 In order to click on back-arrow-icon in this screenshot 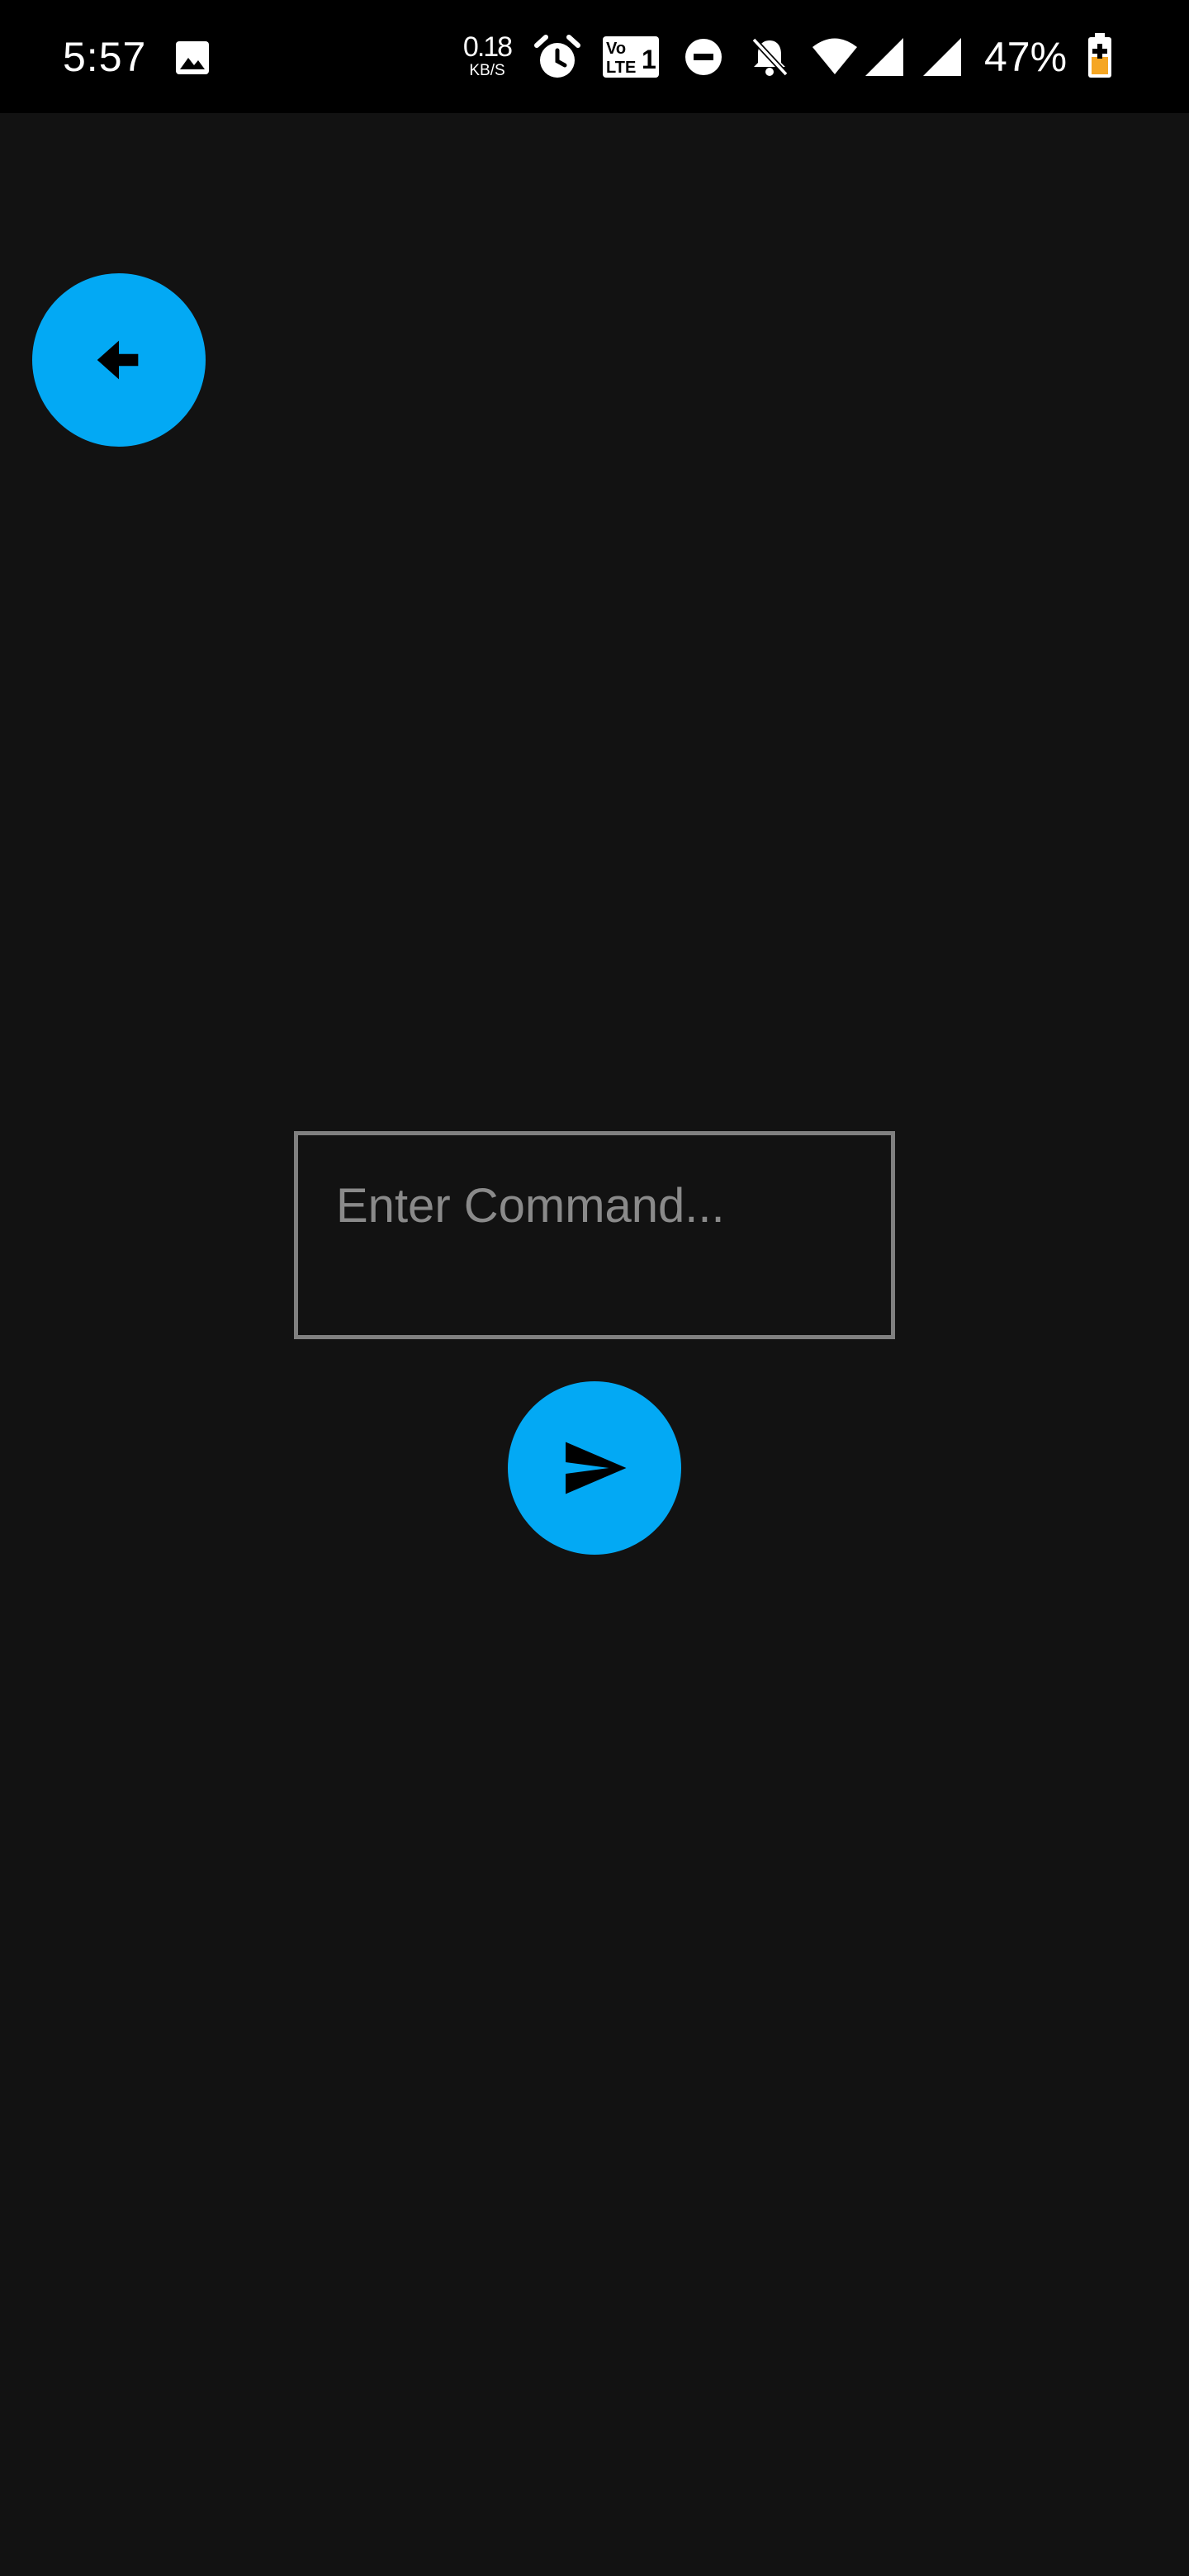, I will do `click(118, 360)`.